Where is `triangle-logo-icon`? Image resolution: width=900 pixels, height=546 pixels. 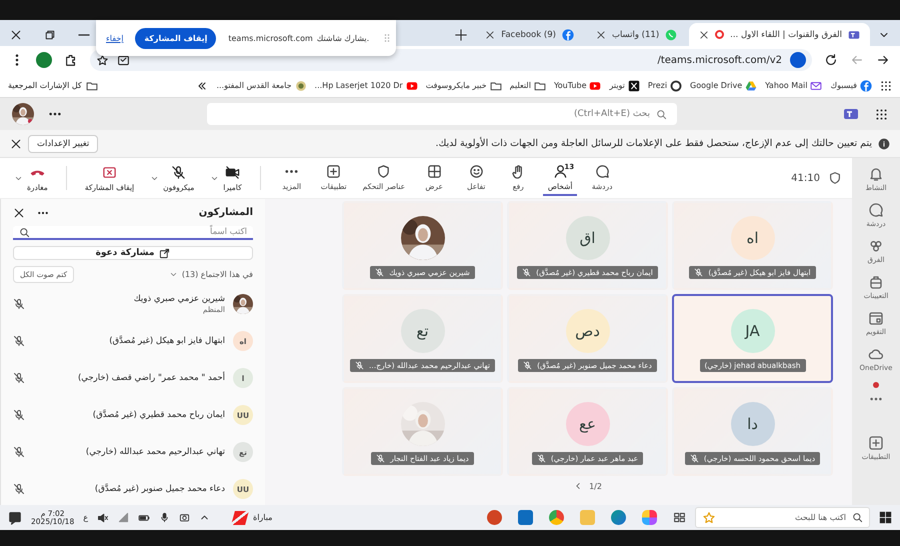
triangle-logo-icon is located at coordinates (751, 86).